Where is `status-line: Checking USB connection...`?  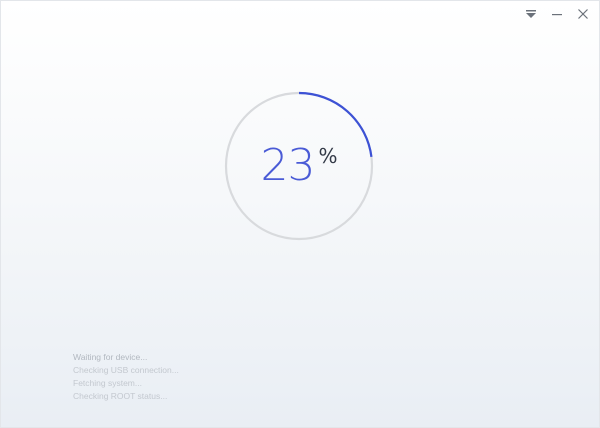 status-line: Checking USB connection... is located at coordinates (126, 370).